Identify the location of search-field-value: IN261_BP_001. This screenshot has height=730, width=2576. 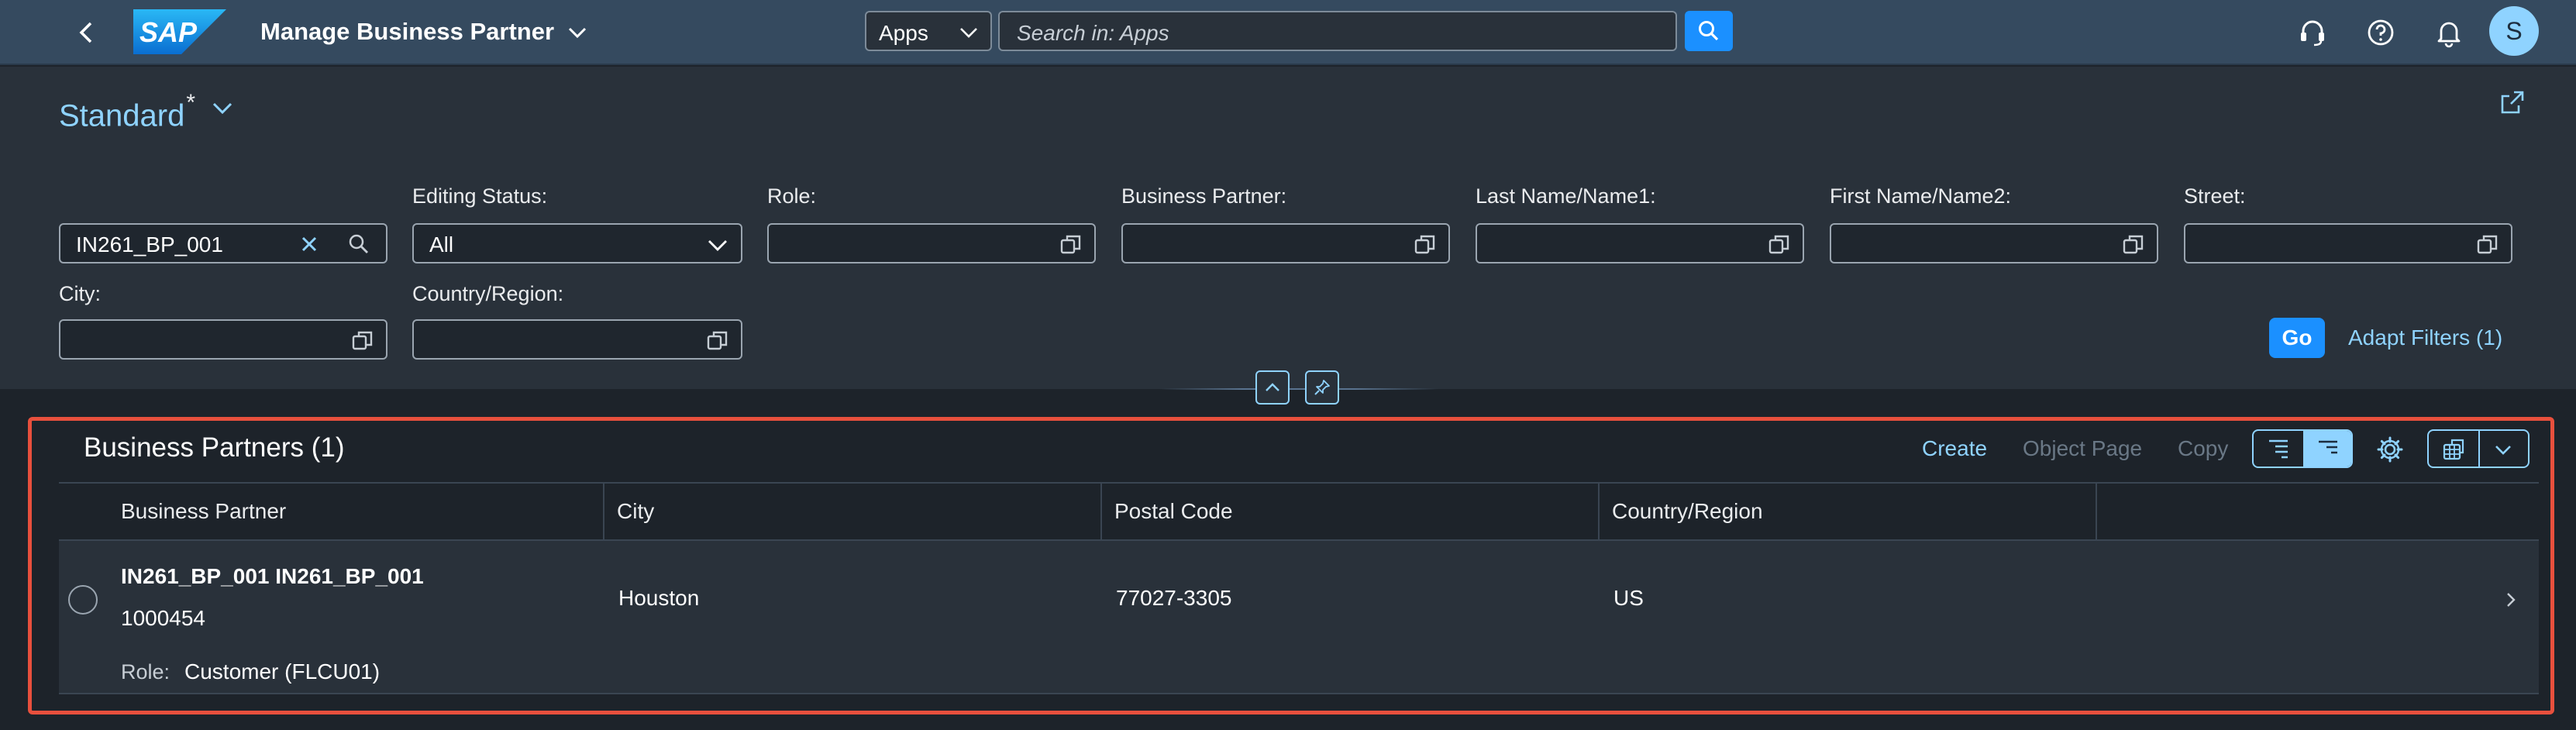
(149, 244).